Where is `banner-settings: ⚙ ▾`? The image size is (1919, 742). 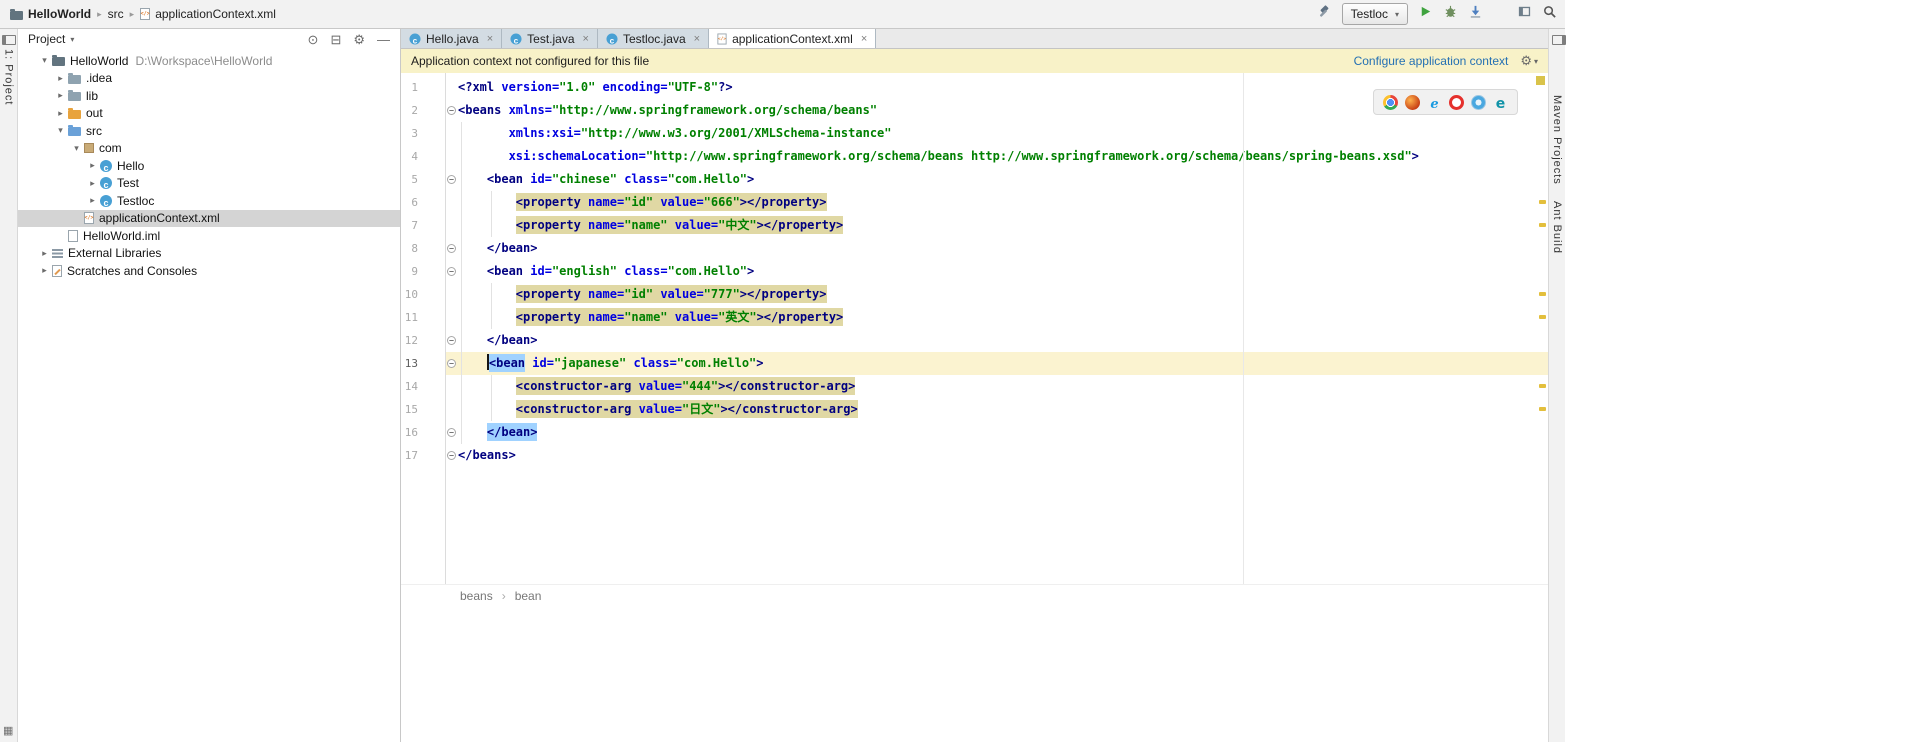
banner-settings: ⚙ ▾ is located at coordinates (1529, 61).